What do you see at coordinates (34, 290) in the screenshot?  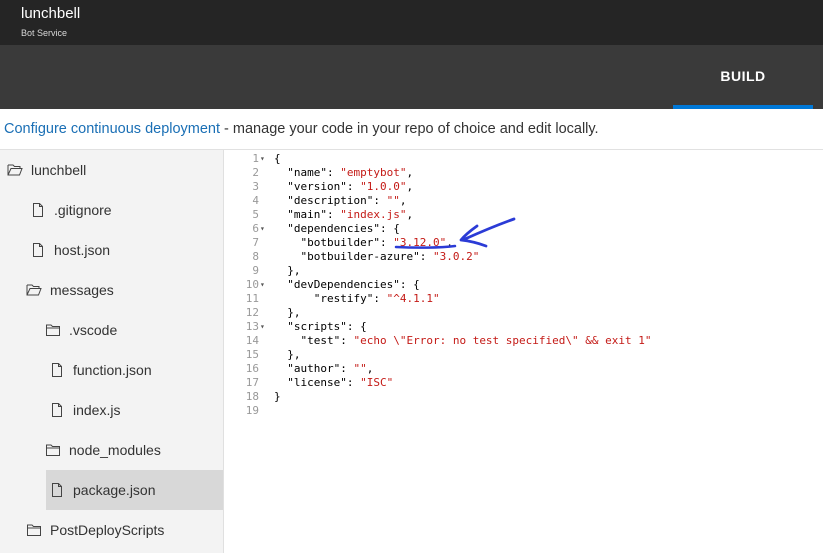 I see `folder-open-icon` at bounding box center [34, 290].